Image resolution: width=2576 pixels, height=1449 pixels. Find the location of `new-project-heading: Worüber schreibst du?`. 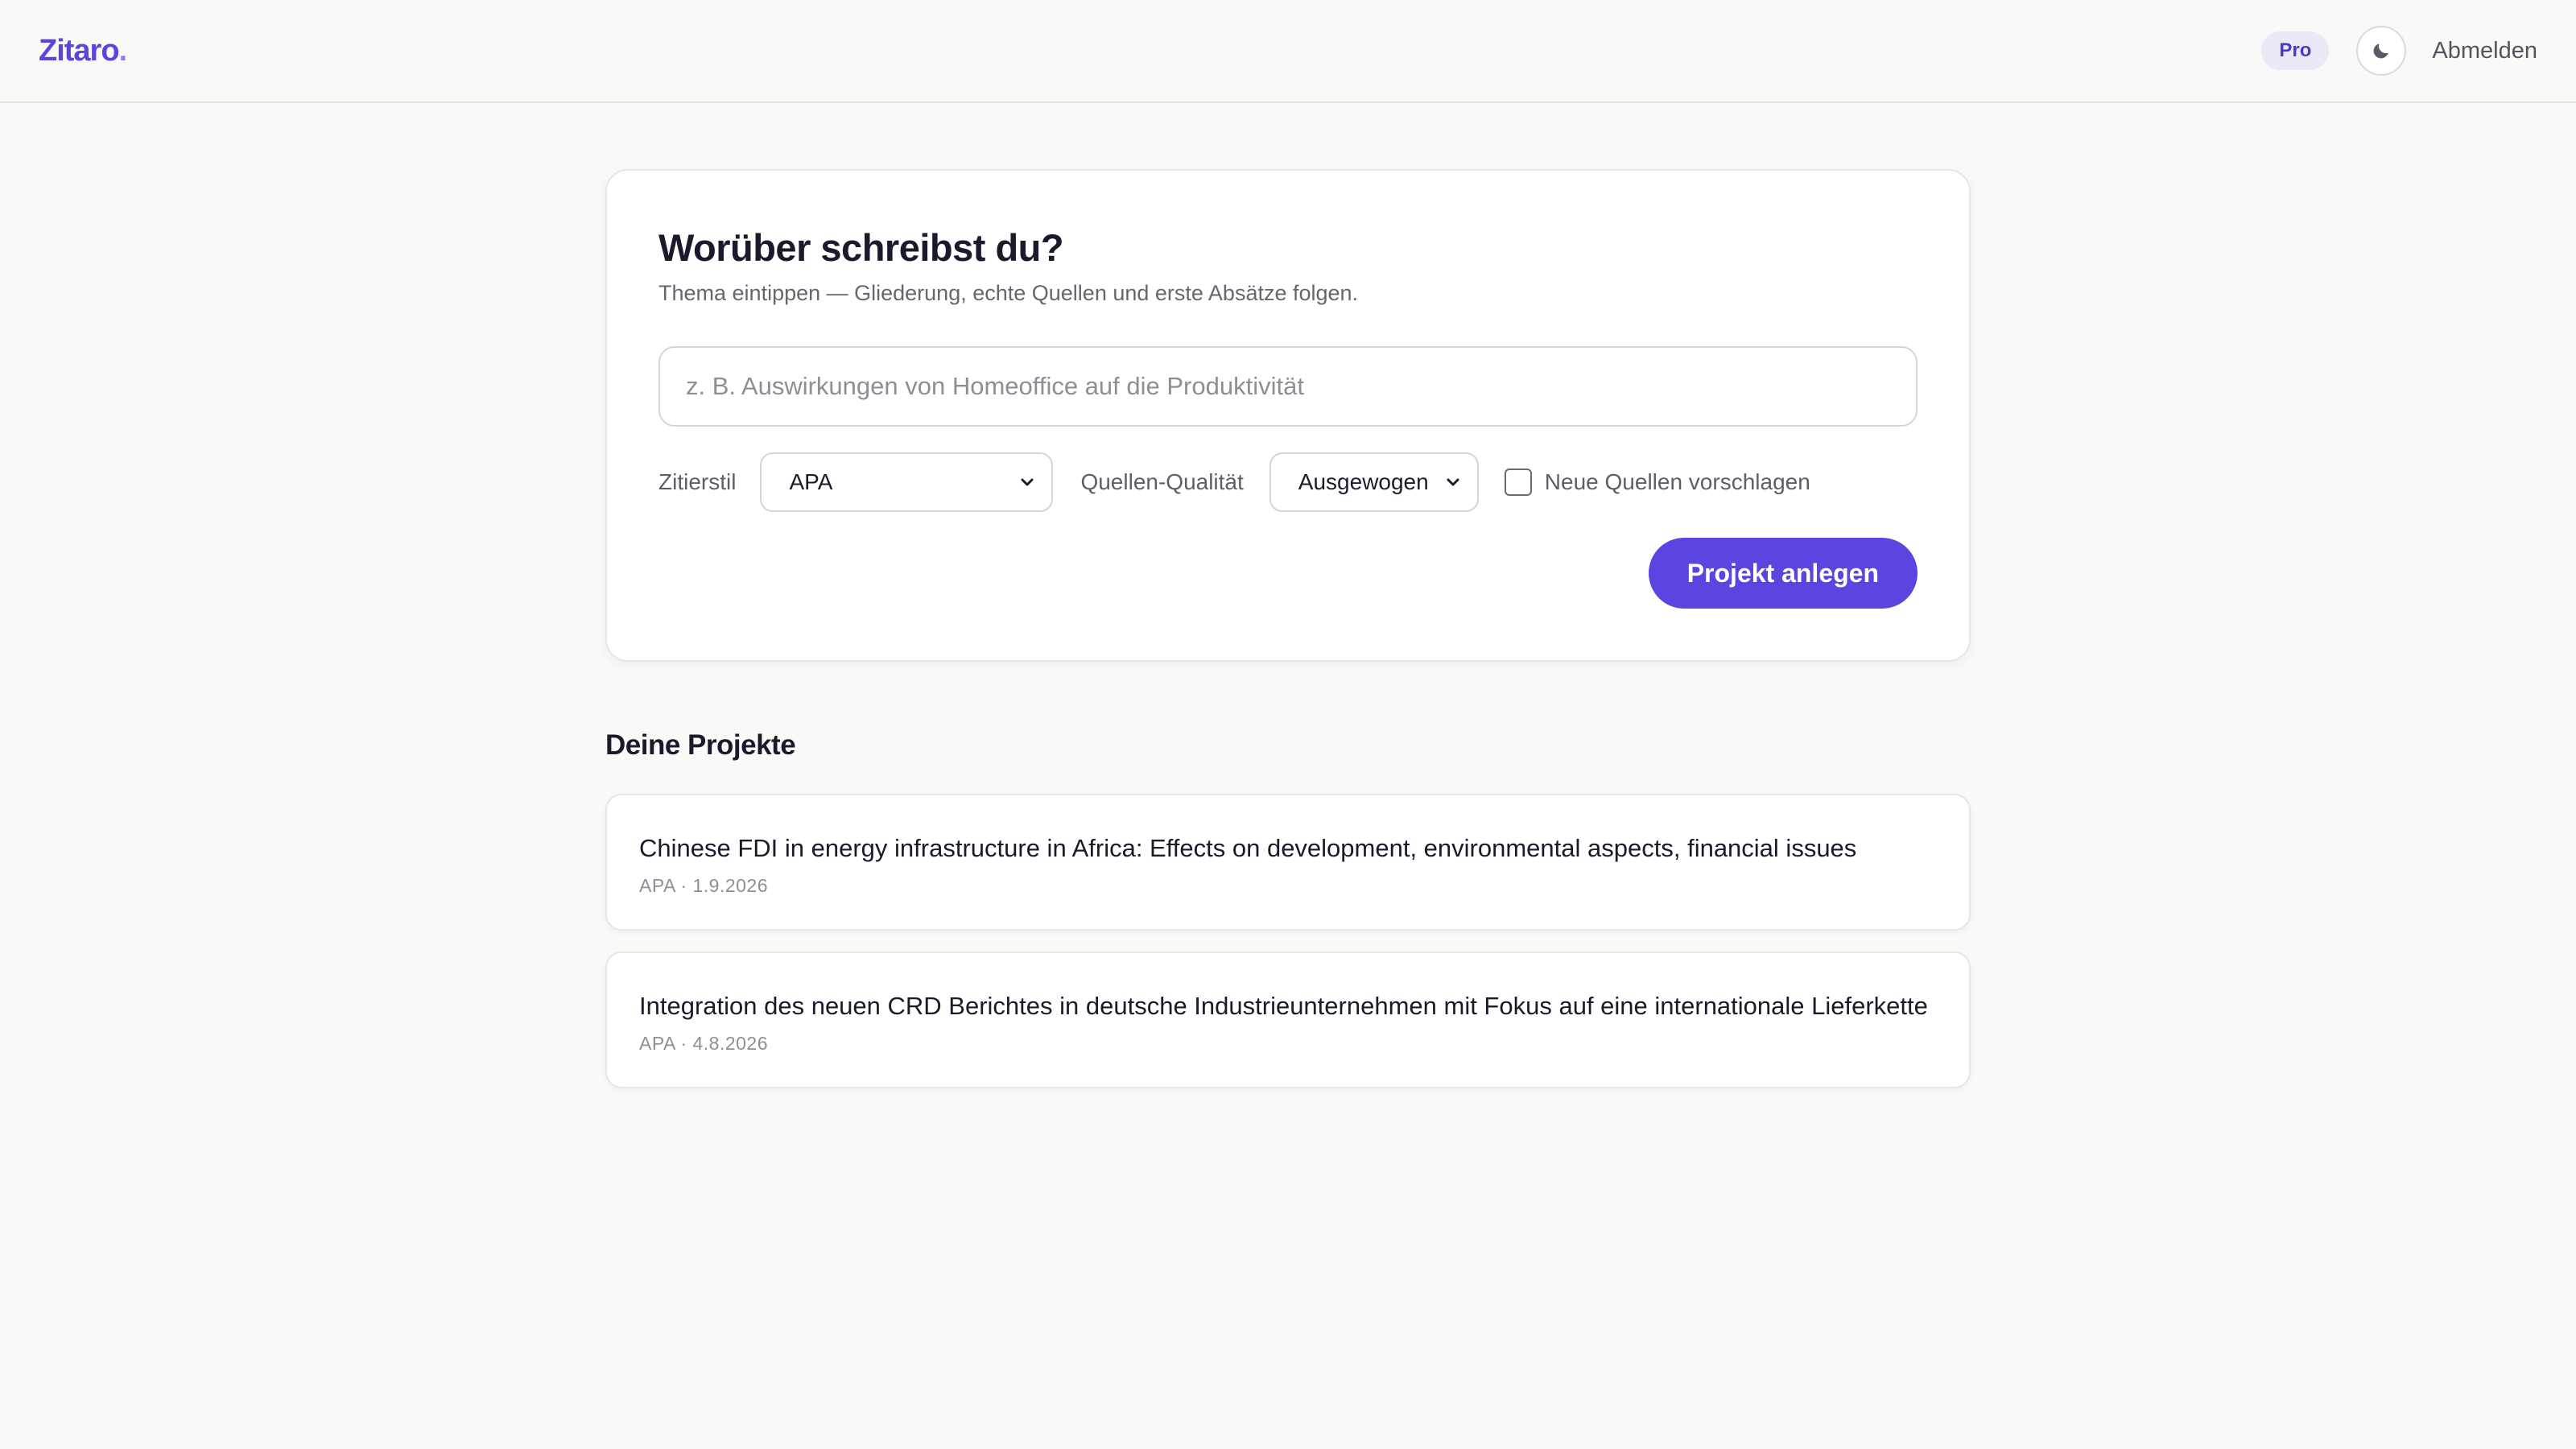

new-project-heading: Worüber schreibst du? is located at coordinates (861, 247).